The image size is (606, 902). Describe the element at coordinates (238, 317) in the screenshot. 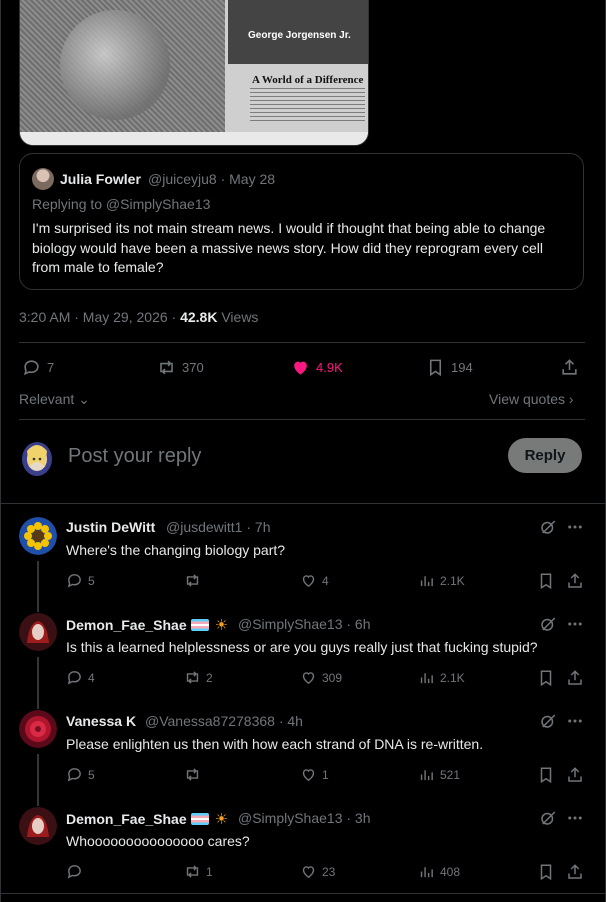

I see `post-views-label: Views` at that location.